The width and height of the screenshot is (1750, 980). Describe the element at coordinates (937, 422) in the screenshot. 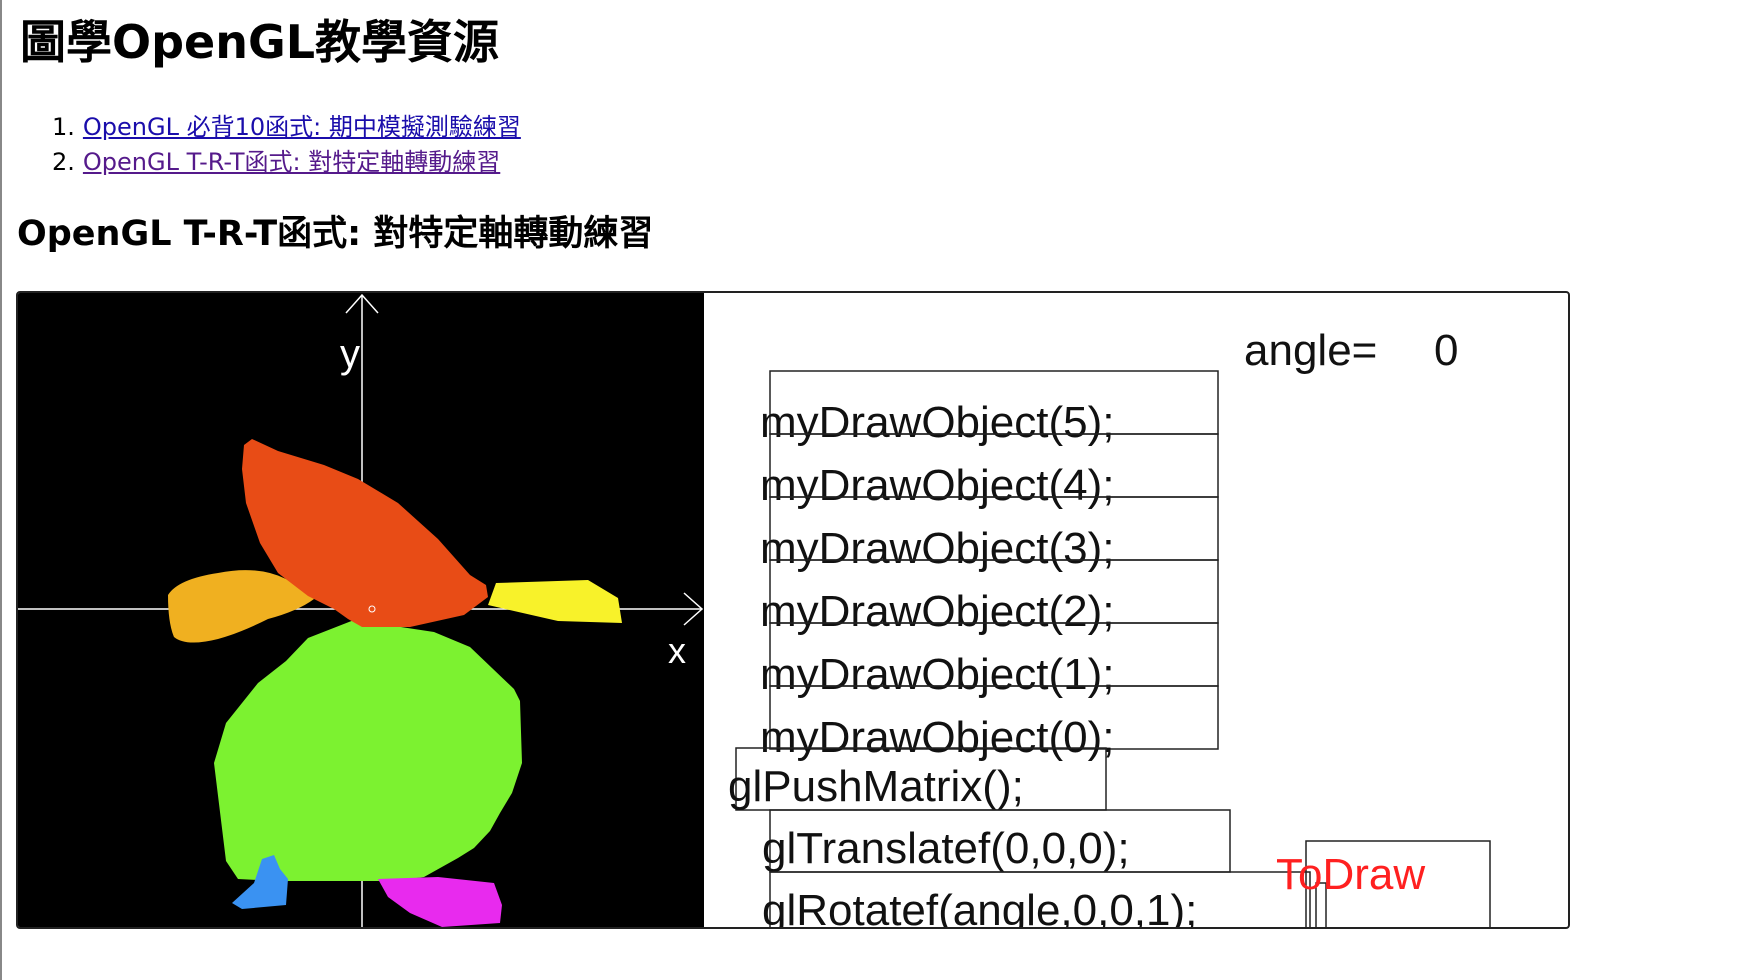

I see `draw-object-text: myDrawObject(5);` at that location.